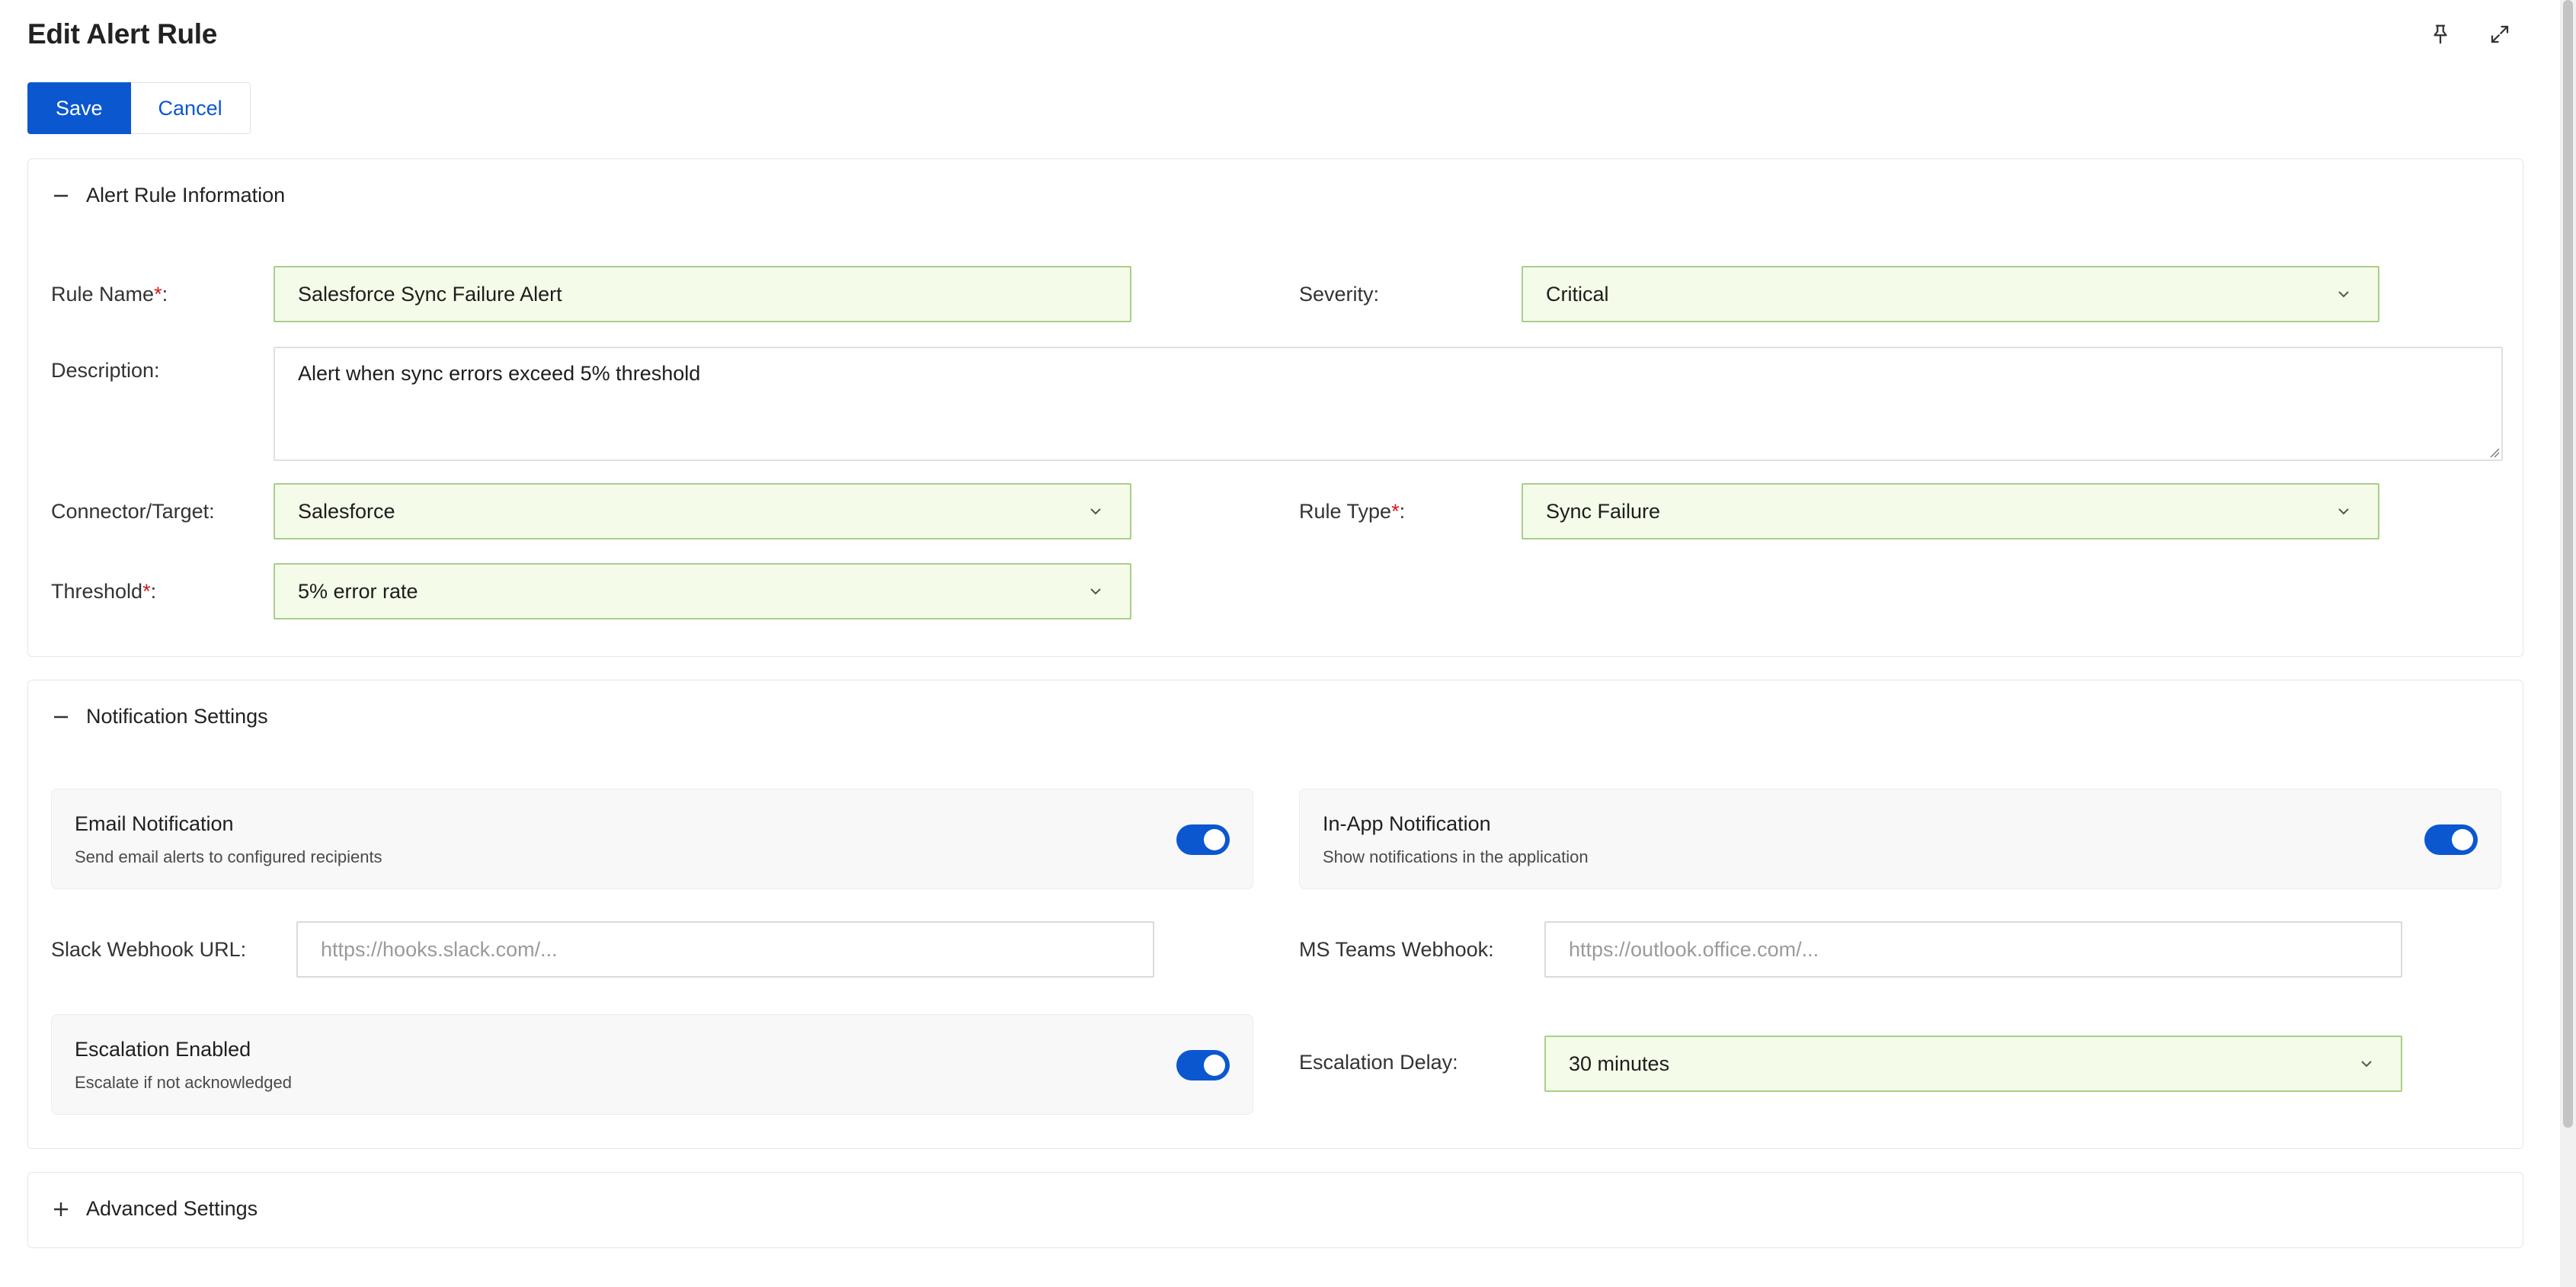 This screenshot has height=1287, width=2576. Describe the element at coordinates (1973, 1064) in the screenshot. I see `escalation-delay-select: 30 minutes` at that location.